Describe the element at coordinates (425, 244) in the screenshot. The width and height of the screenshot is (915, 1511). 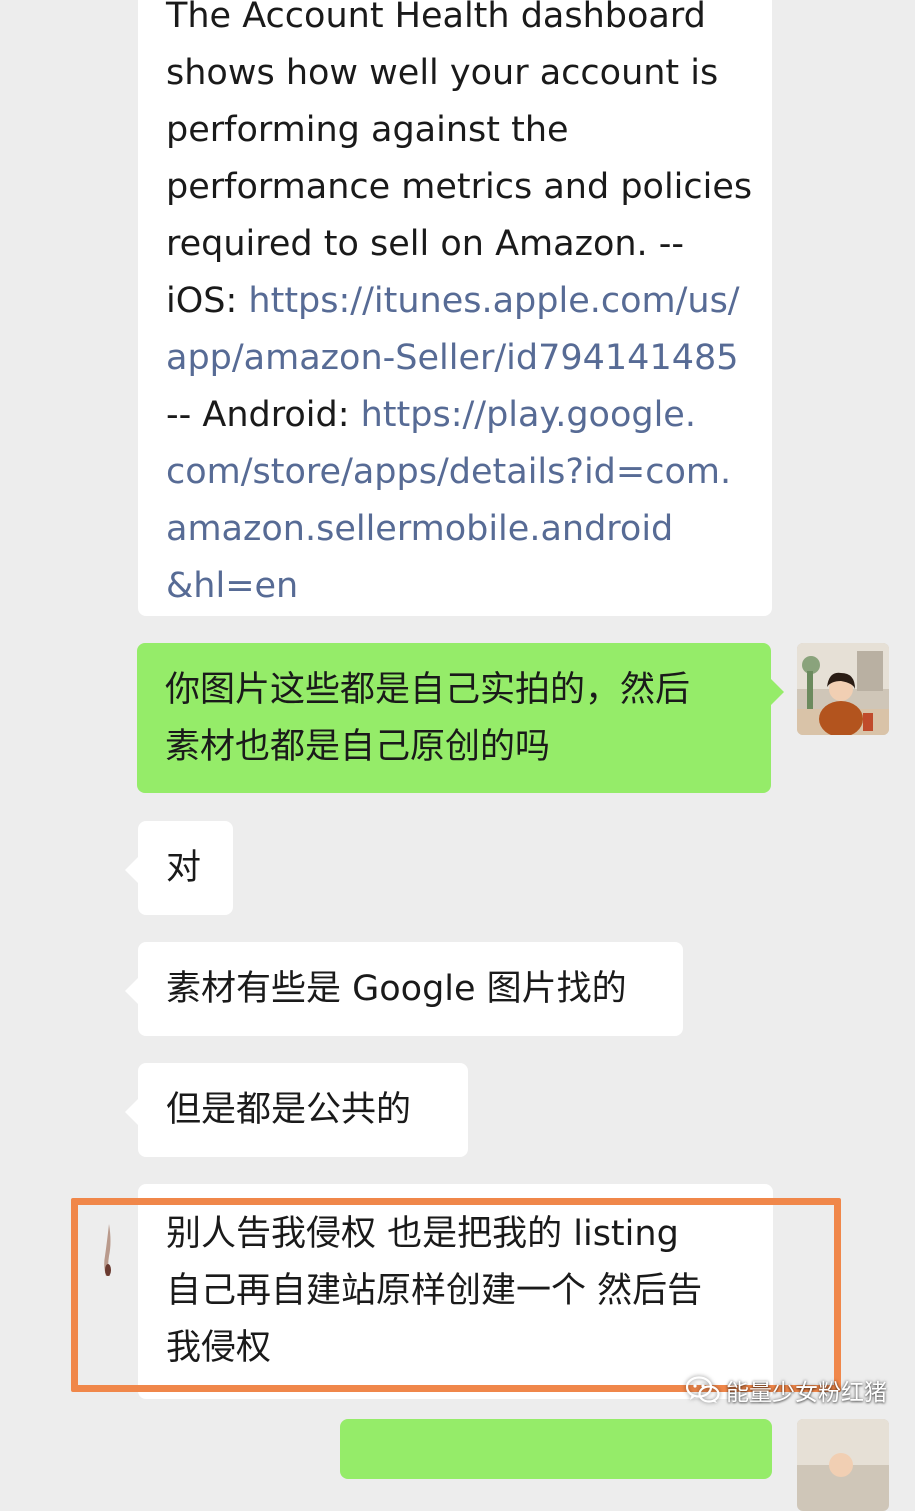
I see `message-line: required to sell on Amazon. --` at that location.